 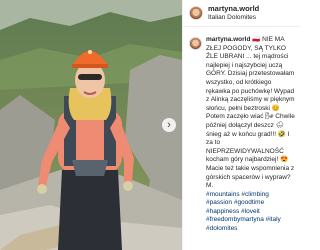 I want to click on username: martyna.world, so click(x=233, y=8).